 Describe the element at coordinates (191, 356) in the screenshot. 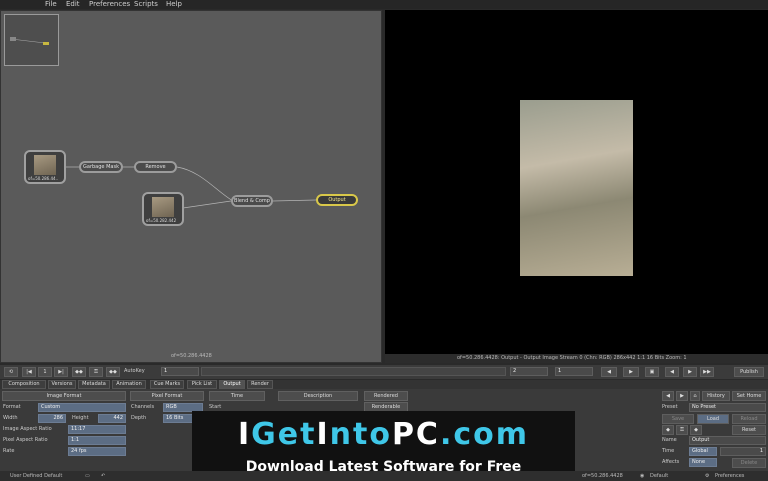

I see `node-graph-status: of=50.286.4428` at that location.